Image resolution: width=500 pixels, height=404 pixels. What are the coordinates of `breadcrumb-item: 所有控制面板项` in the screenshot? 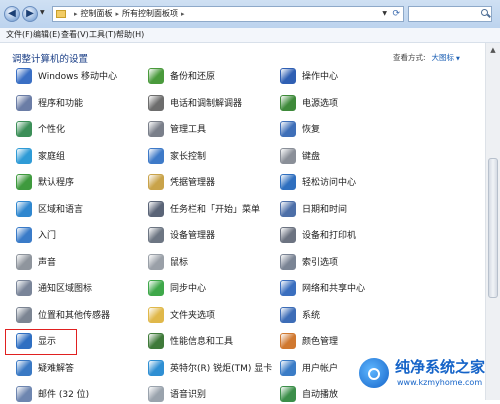 It's located at (150, 13).